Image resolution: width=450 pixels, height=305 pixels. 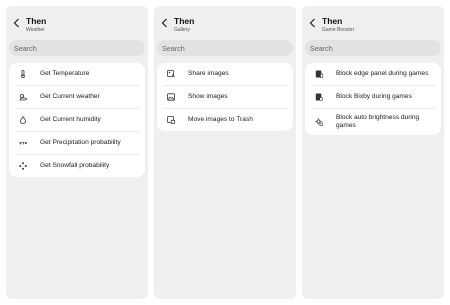 What do you see at coordinates (80, 142) in the screenshot?
I see `item-label: Get Precipitation probability` at bounding box center [80, 142].